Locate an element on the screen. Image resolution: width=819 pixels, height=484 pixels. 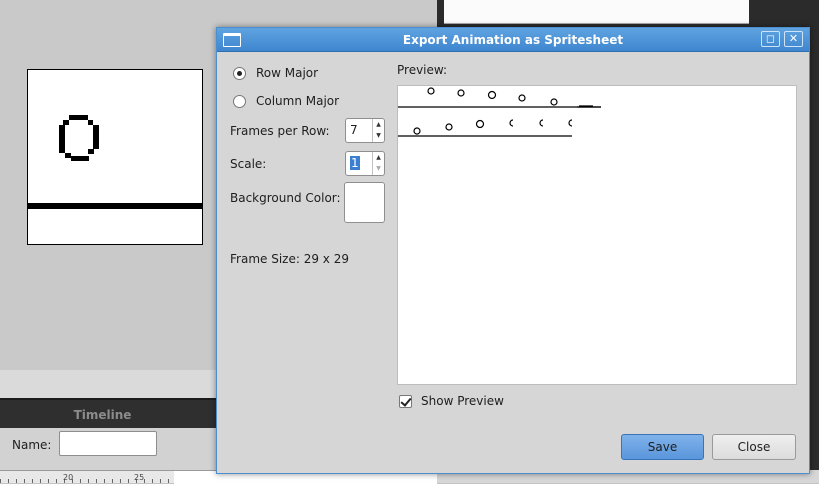
ruler-tick: 20 is located at coordinates (68, 477).